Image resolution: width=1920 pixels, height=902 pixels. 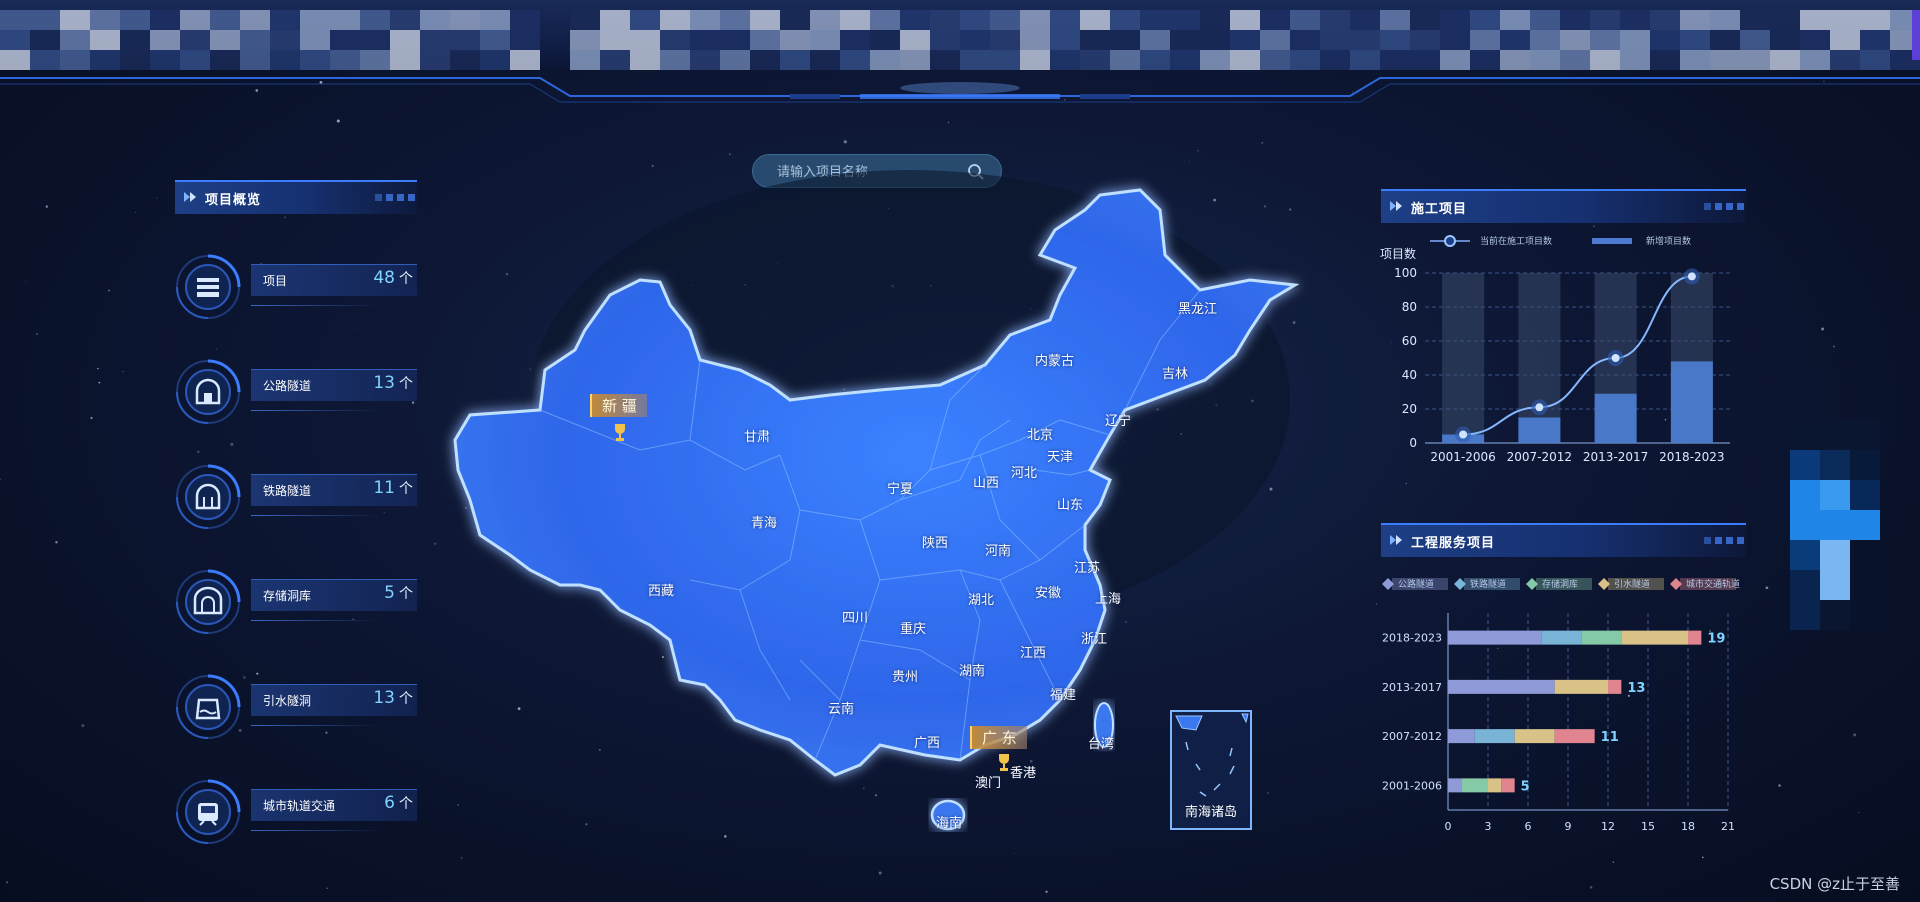 I want to click on south-china-sea-inset: 南海诸岛, so click(x=1211, y=770).